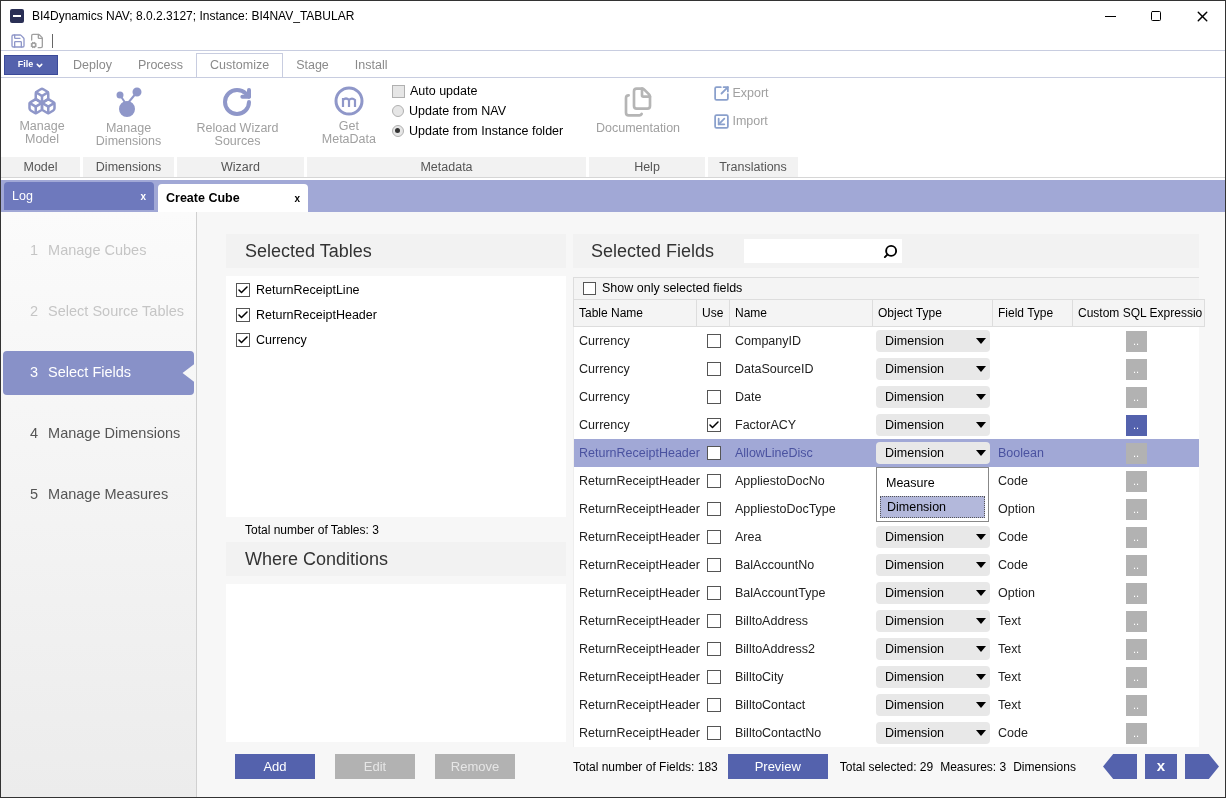  What do you see at coordinates (40, 167) in the screenshot?
I see `ribbon-group-label: Model` at bounding box center [40, 167].